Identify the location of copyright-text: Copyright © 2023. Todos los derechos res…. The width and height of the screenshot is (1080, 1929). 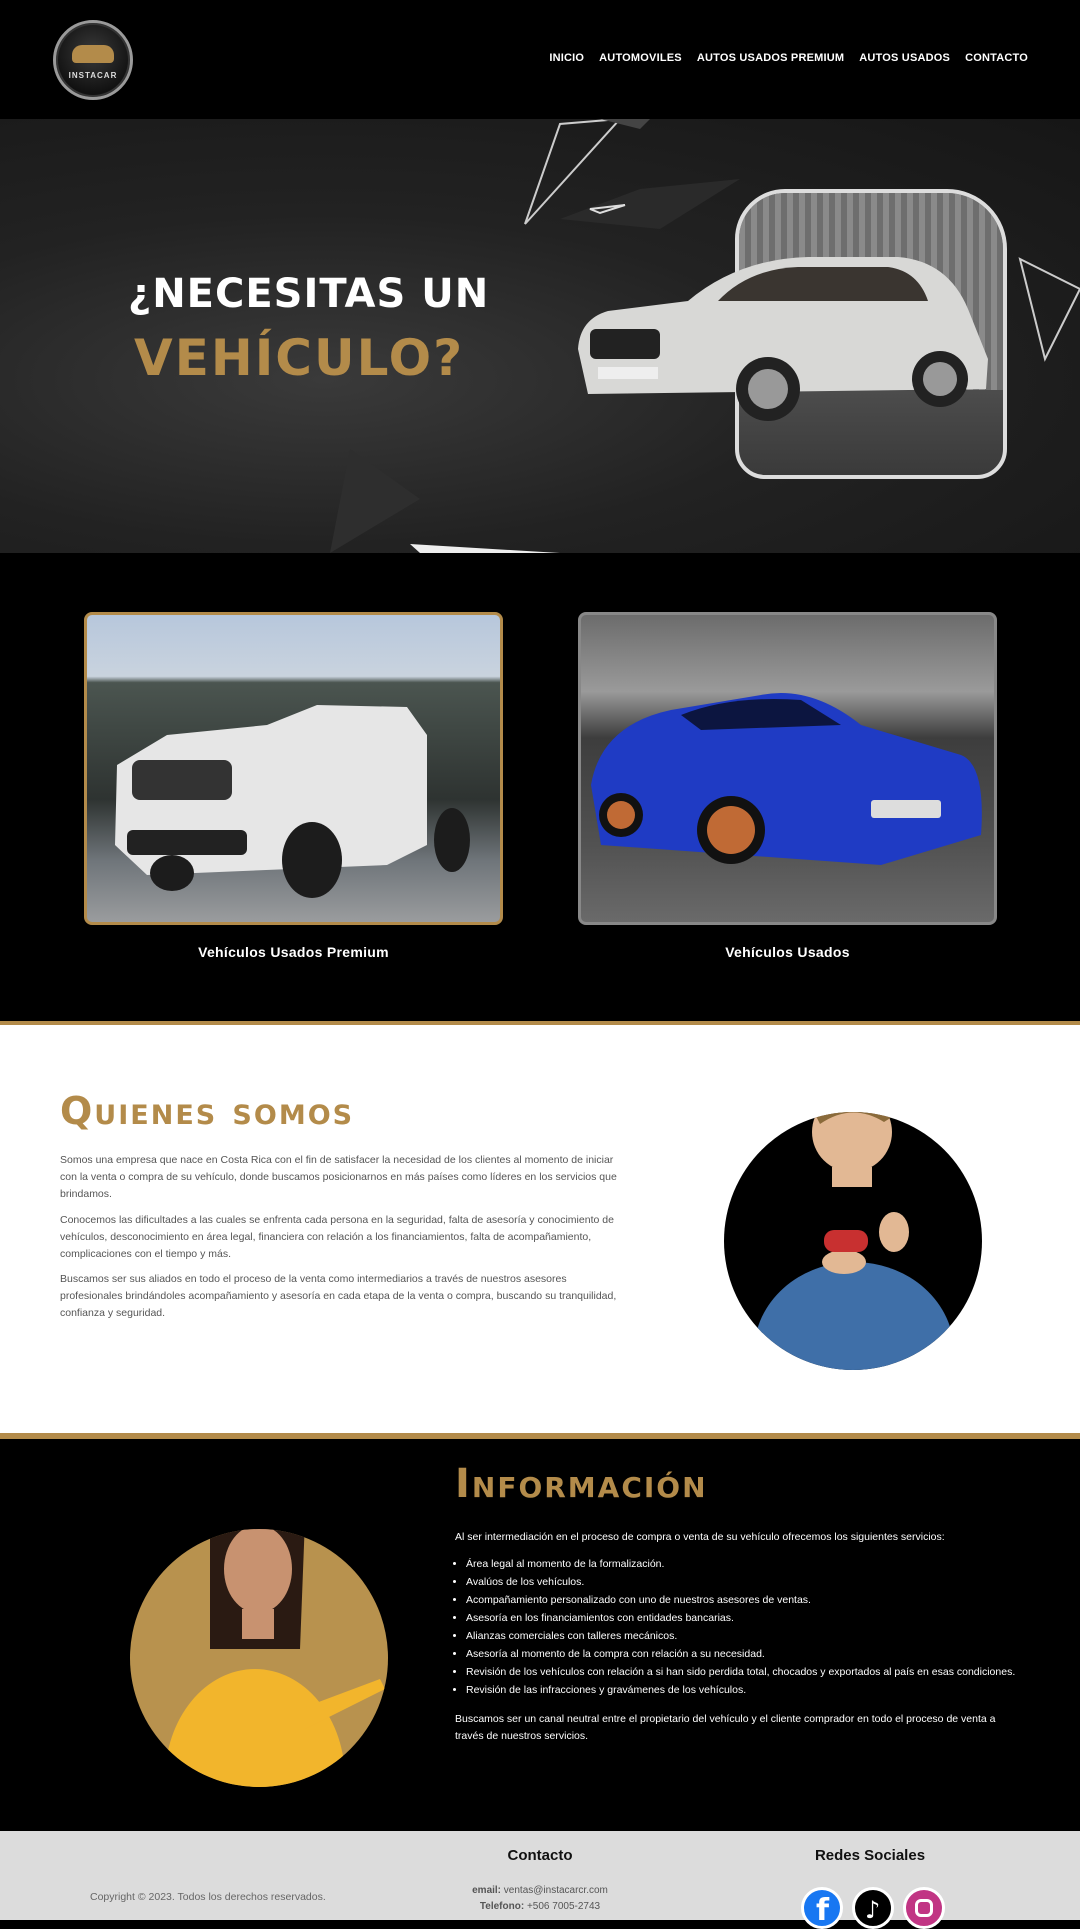
(208, 1897).